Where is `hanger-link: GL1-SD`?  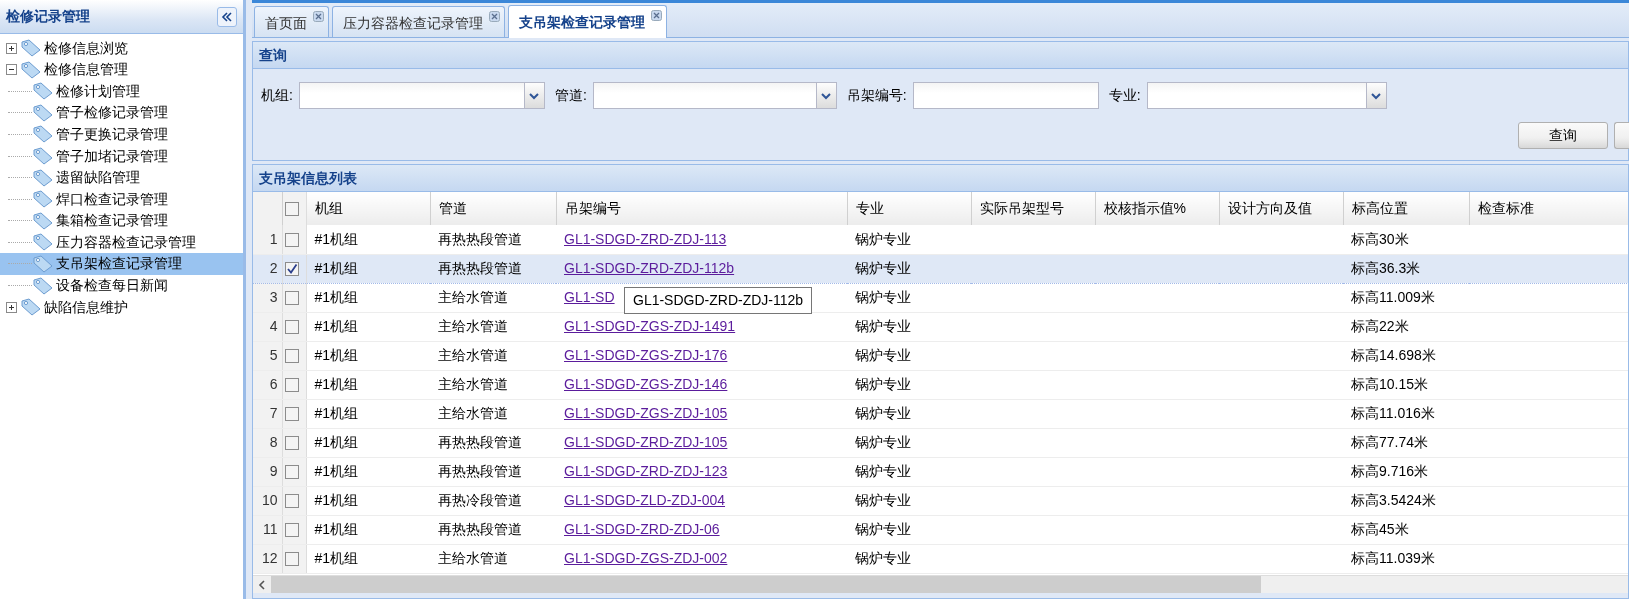
hanger-link: GL1-SD is located at coordinates (589, 297).